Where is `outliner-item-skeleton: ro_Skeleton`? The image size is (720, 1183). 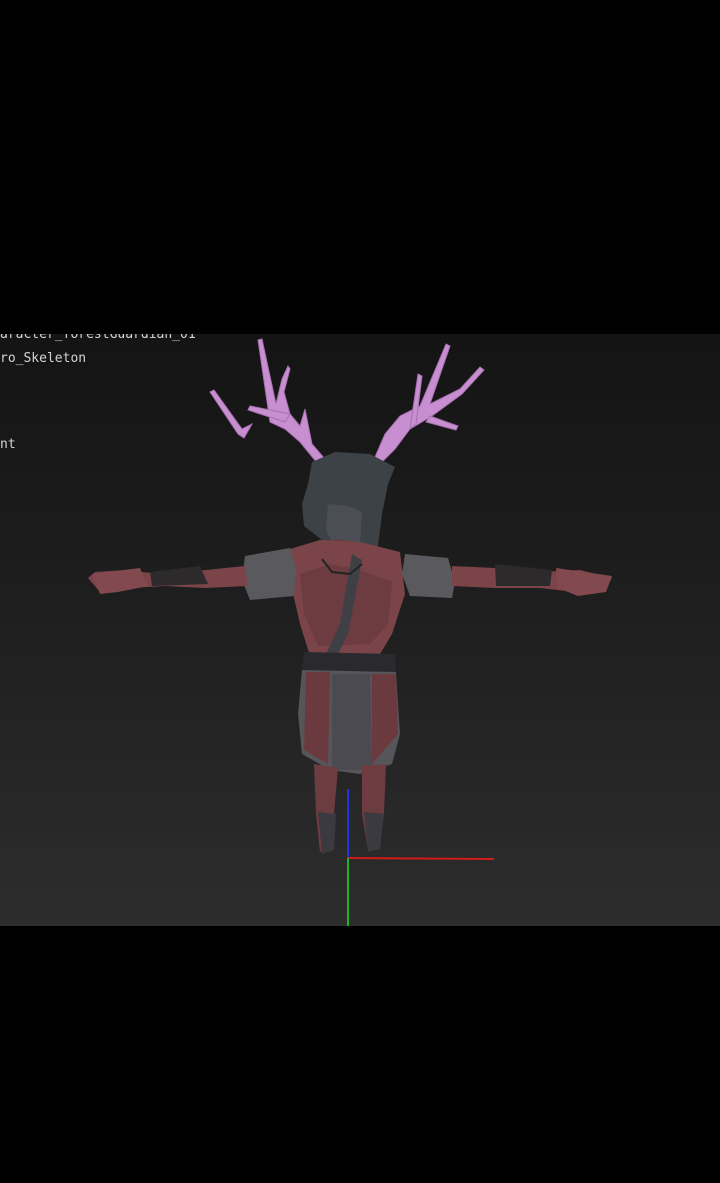
outliner-item-skeleton: ro_Skeleton is located at coordinates (43, 359).